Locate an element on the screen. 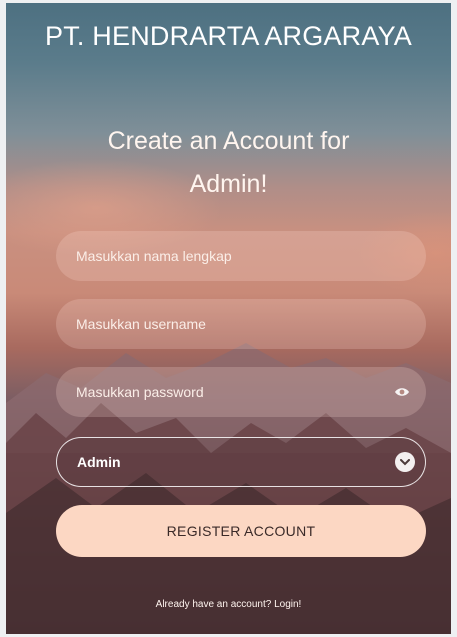 Image resolution: width=457 pixels, height=637 pixels. heading-line-1: Create an Account for is located at coordinates (228, 141).